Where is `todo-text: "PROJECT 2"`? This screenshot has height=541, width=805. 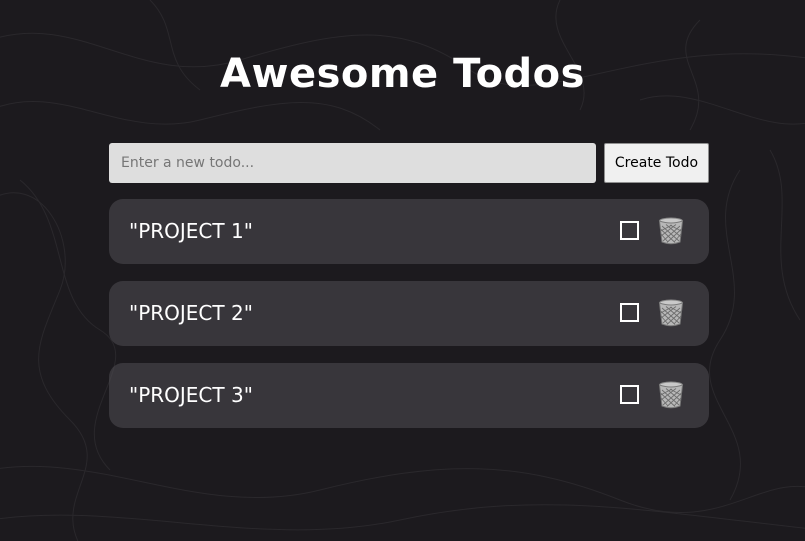
todo-text: "PROJECT 2" is located at coordinates (191, 313).